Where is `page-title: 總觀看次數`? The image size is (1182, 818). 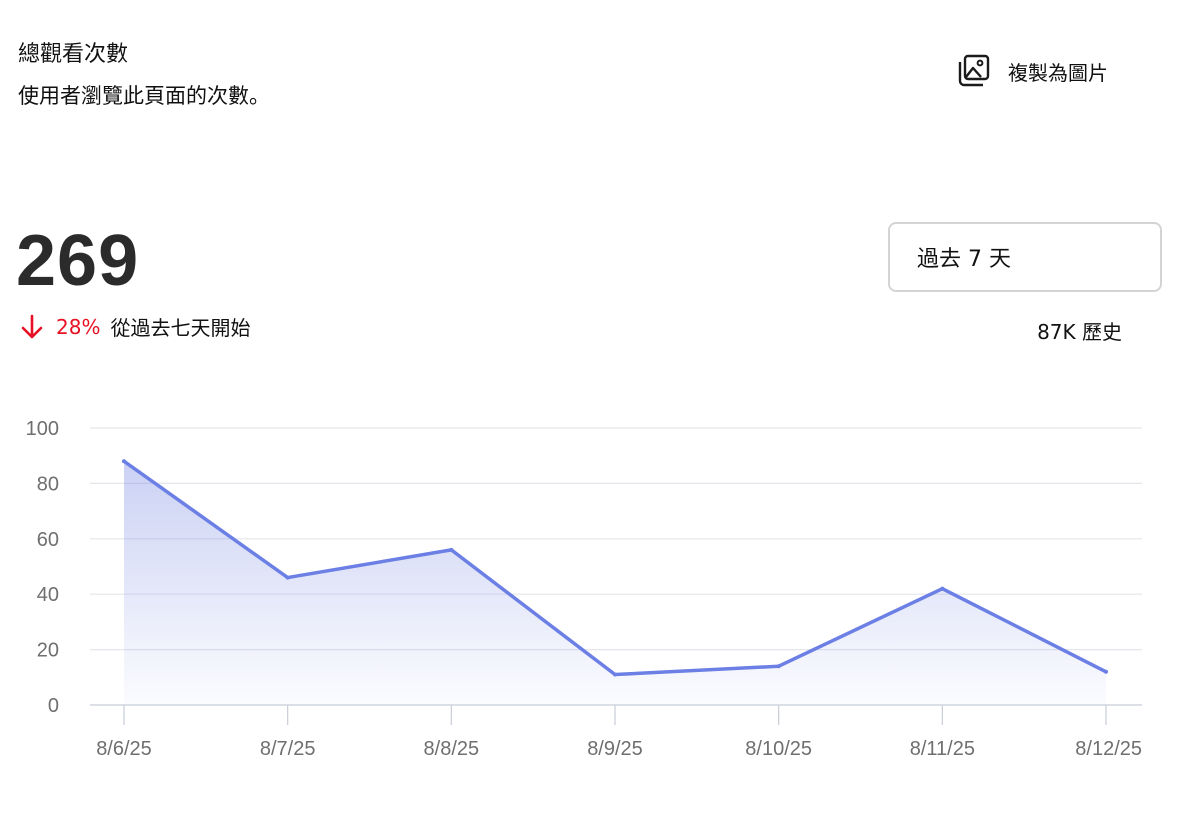
page-title: 總觀看次數 is located at coordinates (73, 54).